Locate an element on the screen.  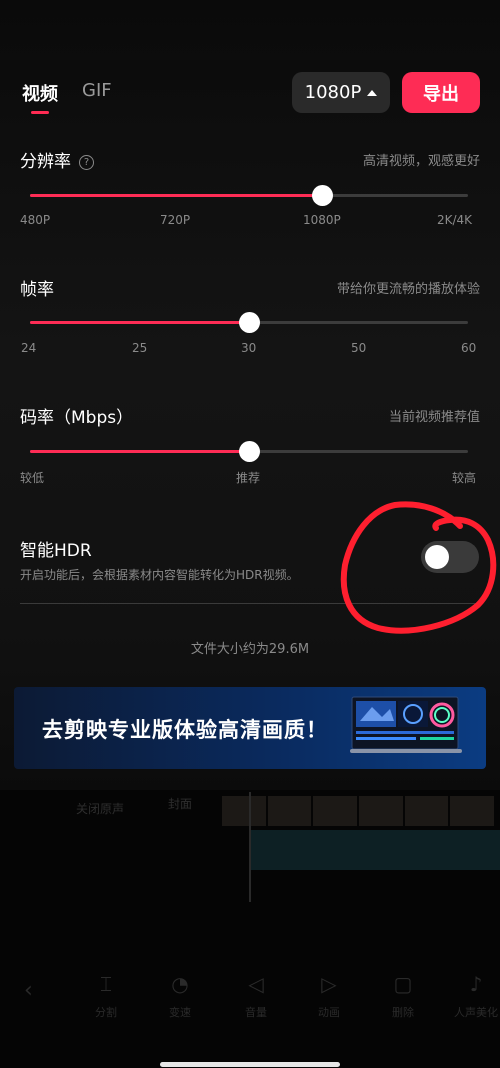
delete-icon: ▢ is located at coordinates (403, 984).